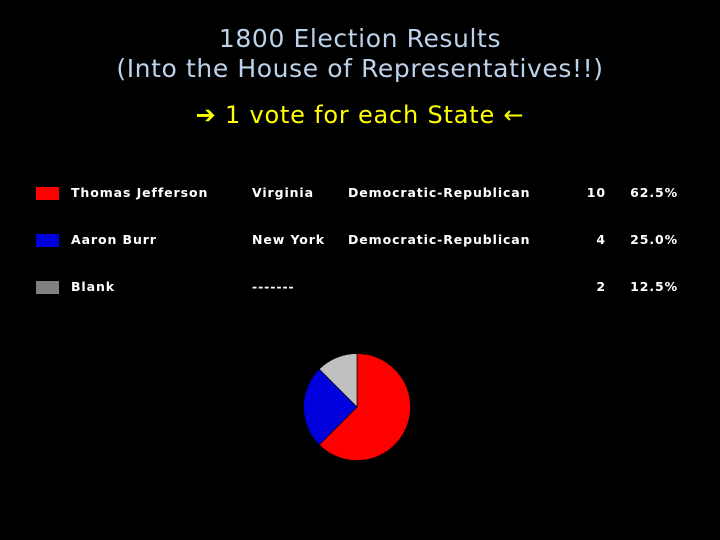  Describe the element at coordinates (206, 115) in the screenshot. I see `arrow-right-icon: ➔` at that location.